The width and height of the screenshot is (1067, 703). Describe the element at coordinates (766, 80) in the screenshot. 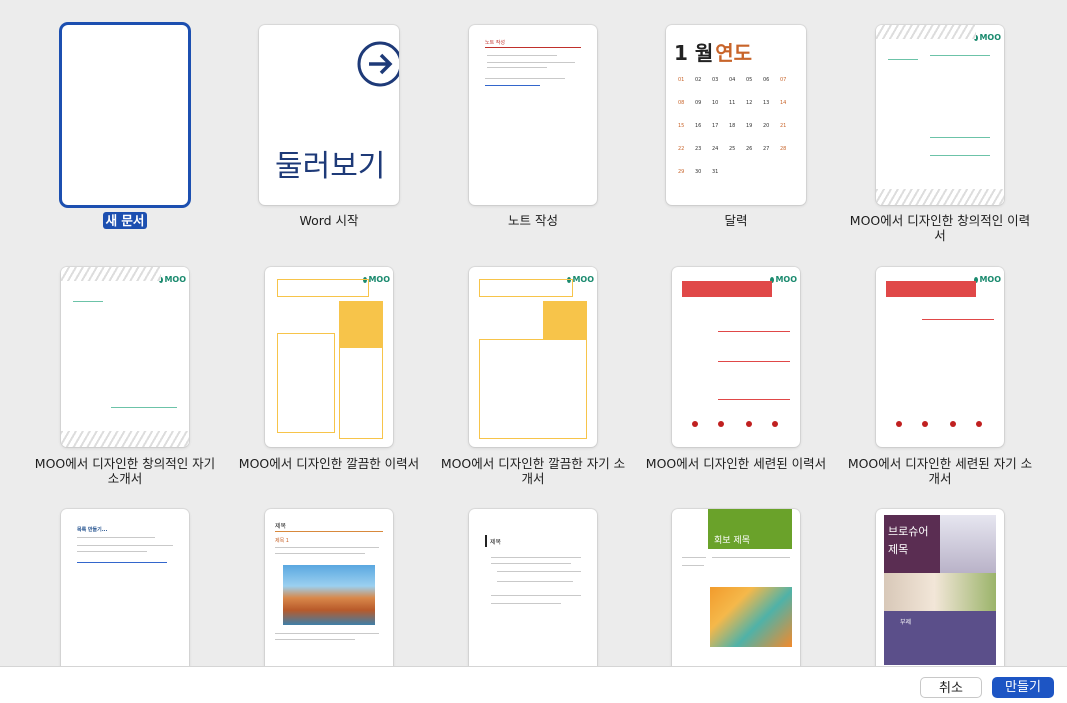

I see `calendar-day: 06` at that location.